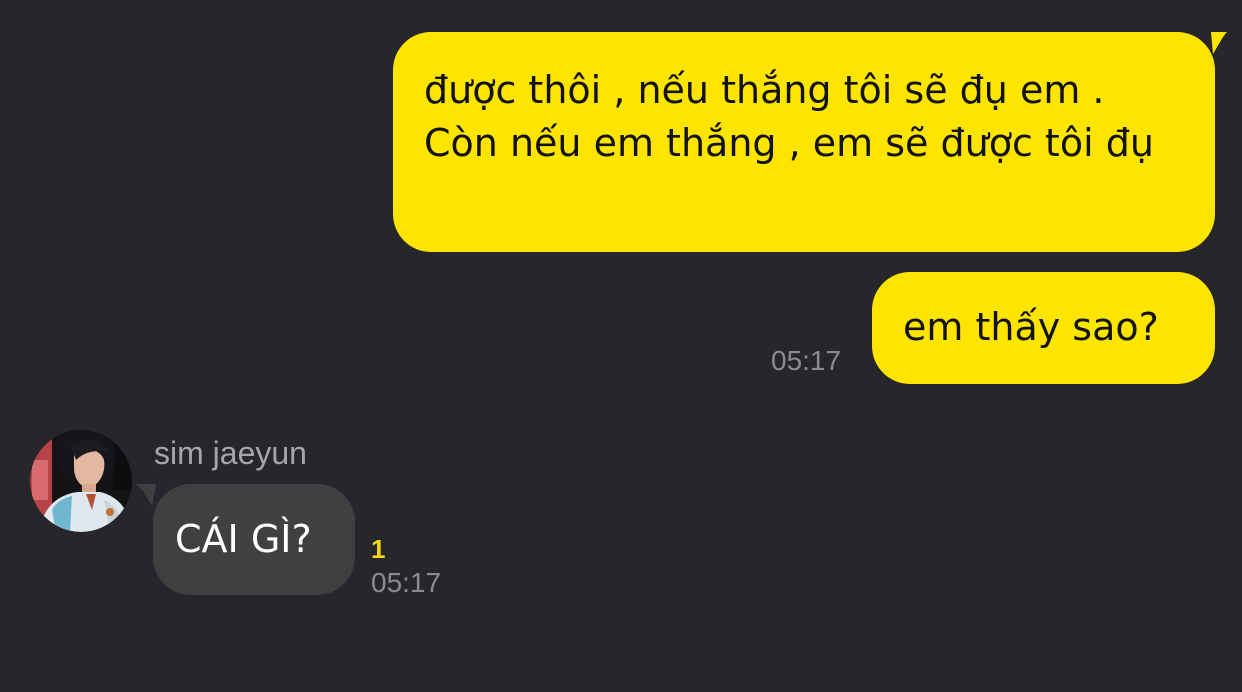  I want to click on outgoing-message-bubble: em thấy sao?, so click(1043, 328).